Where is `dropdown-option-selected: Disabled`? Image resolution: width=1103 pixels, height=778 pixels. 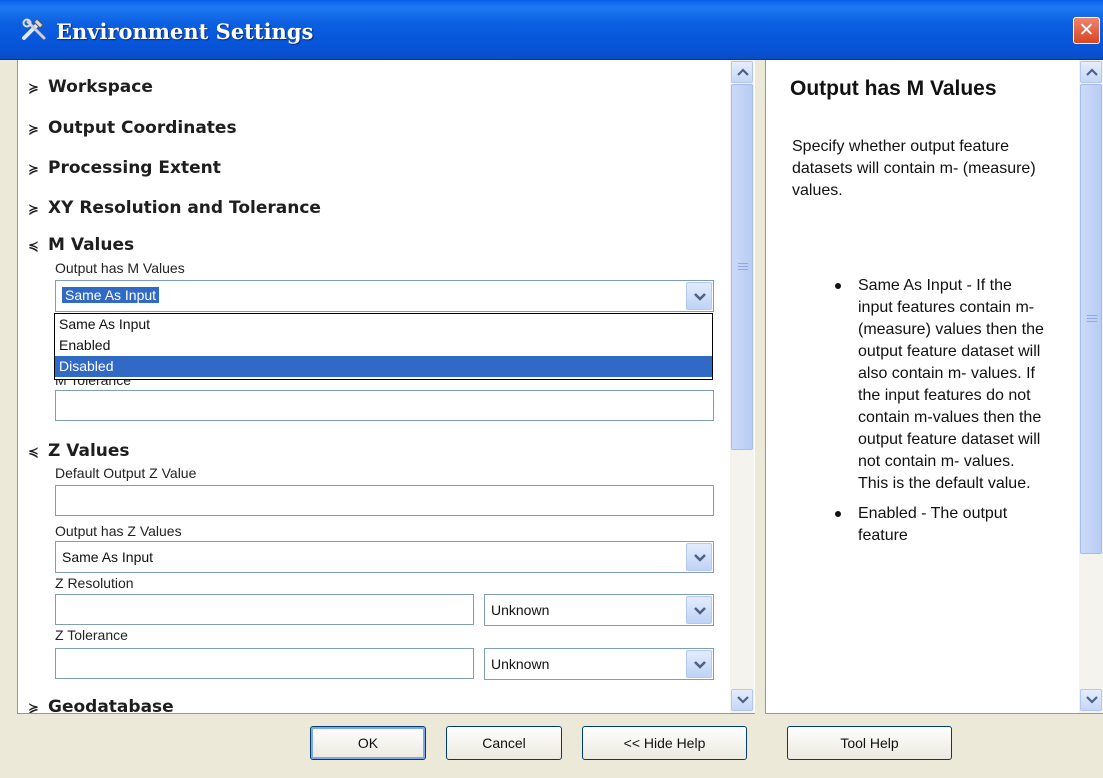
dropdown-option-selected: Disabled is located at coordinates (383, 366).